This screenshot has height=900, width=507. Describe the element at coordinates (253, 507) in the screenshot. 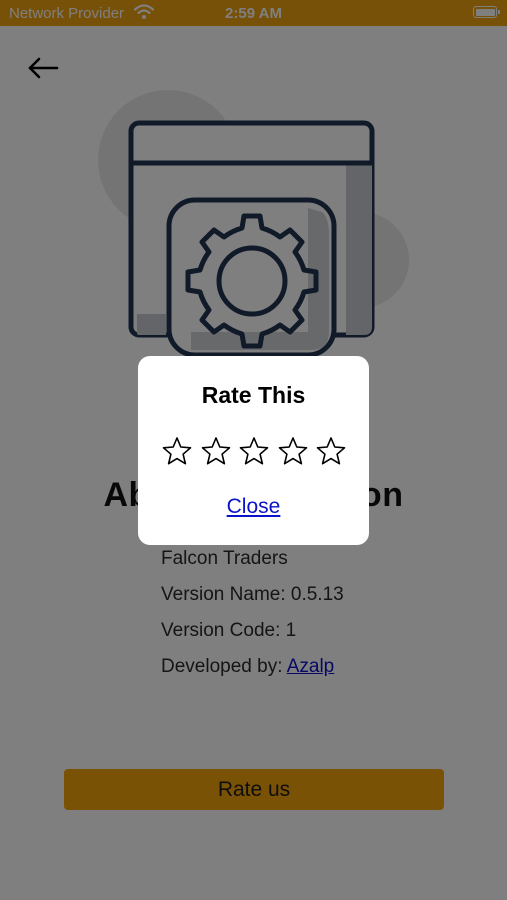

I see `close-button: Close` at that location.